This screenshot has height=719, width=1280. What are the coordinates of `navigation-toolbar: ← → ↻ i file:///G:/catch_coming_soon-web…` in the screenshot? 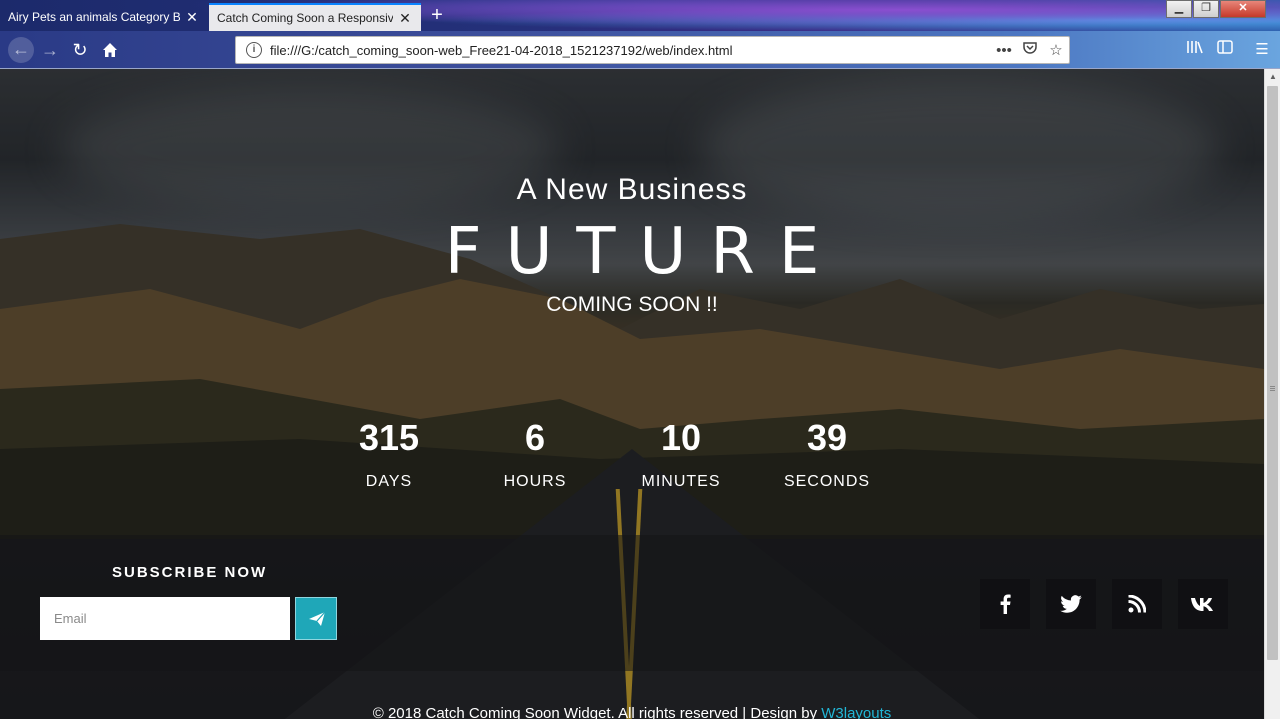 It's located at (640, 50).